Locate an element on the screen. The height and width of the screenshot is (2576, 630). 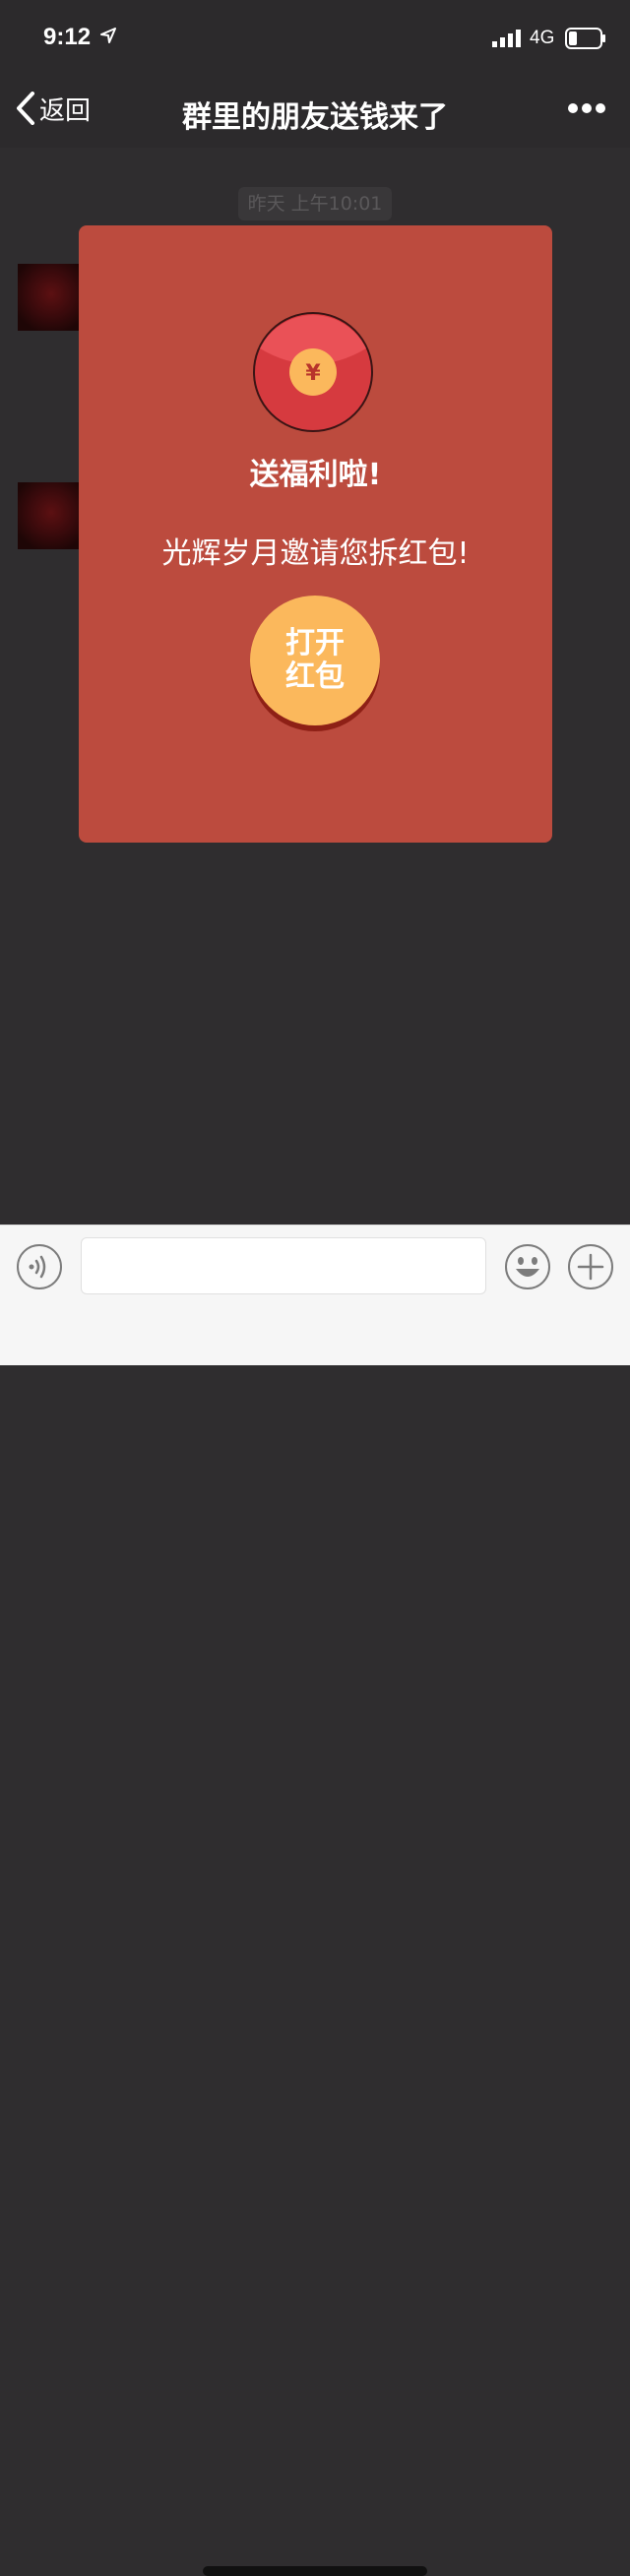
status-time: 9:12 is located at coordinates (67, 37).